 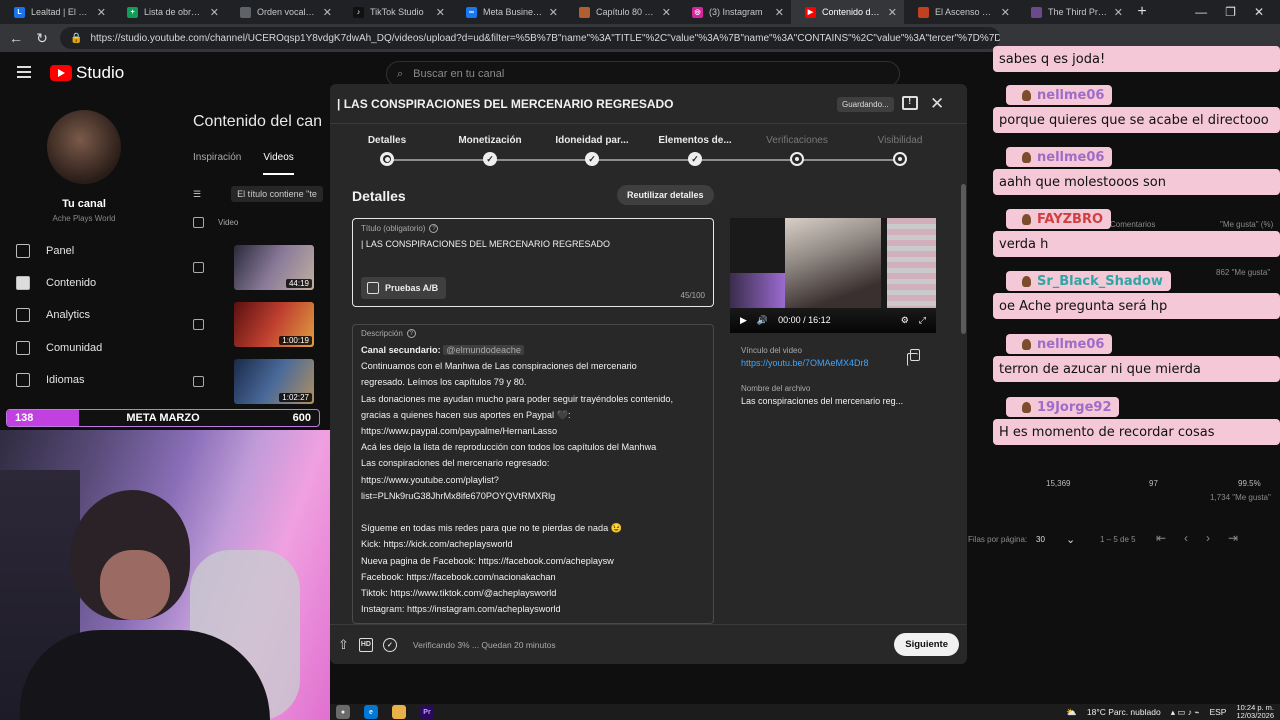 What do you see at coordinates (197, 194) in the screenshot?
I see `filter-icon: ☰` at bounding box center [197, 194].